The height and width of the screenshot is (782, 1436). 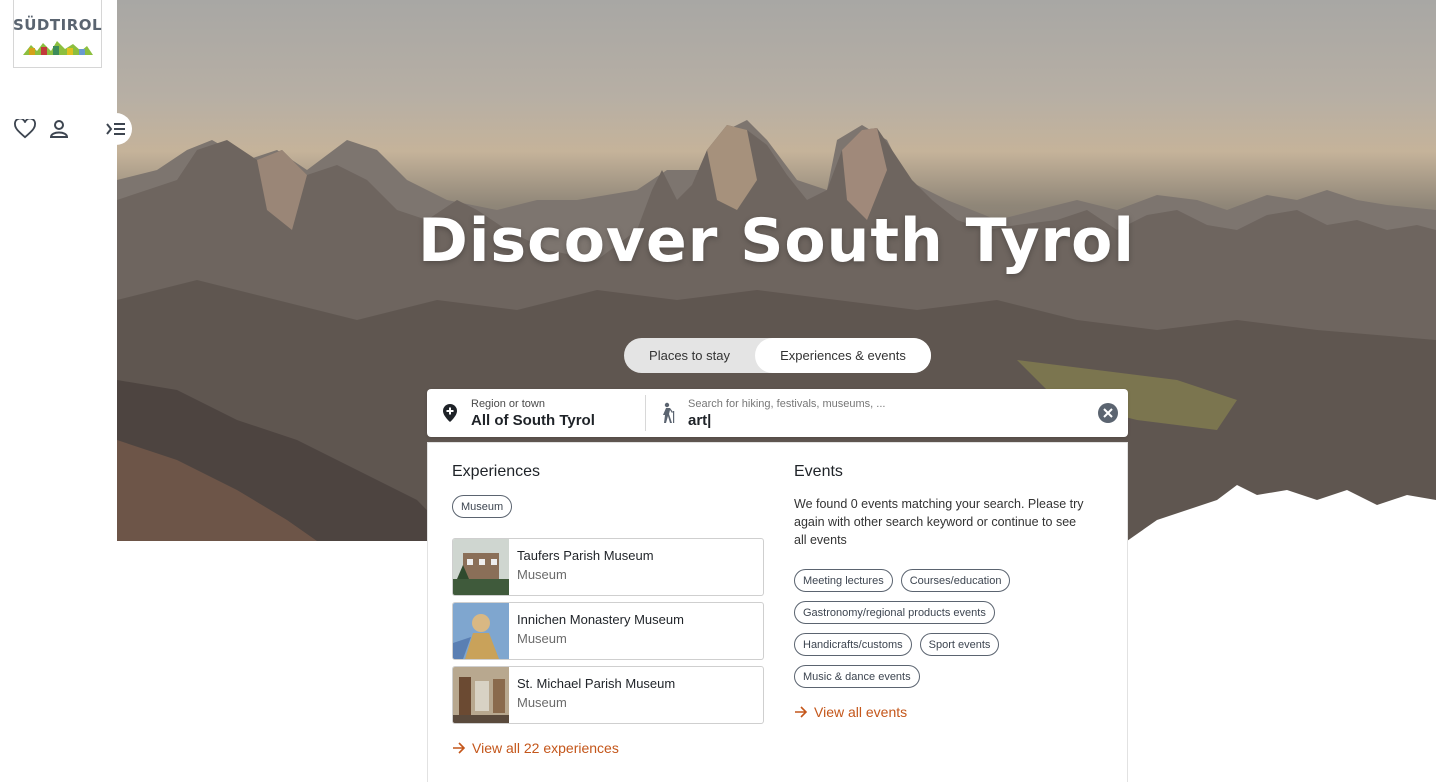 What do you see at coordinates (482, 506) in the screenshot?
I see `experience-filter-tag: Museum` at bounding box center [482, 506].